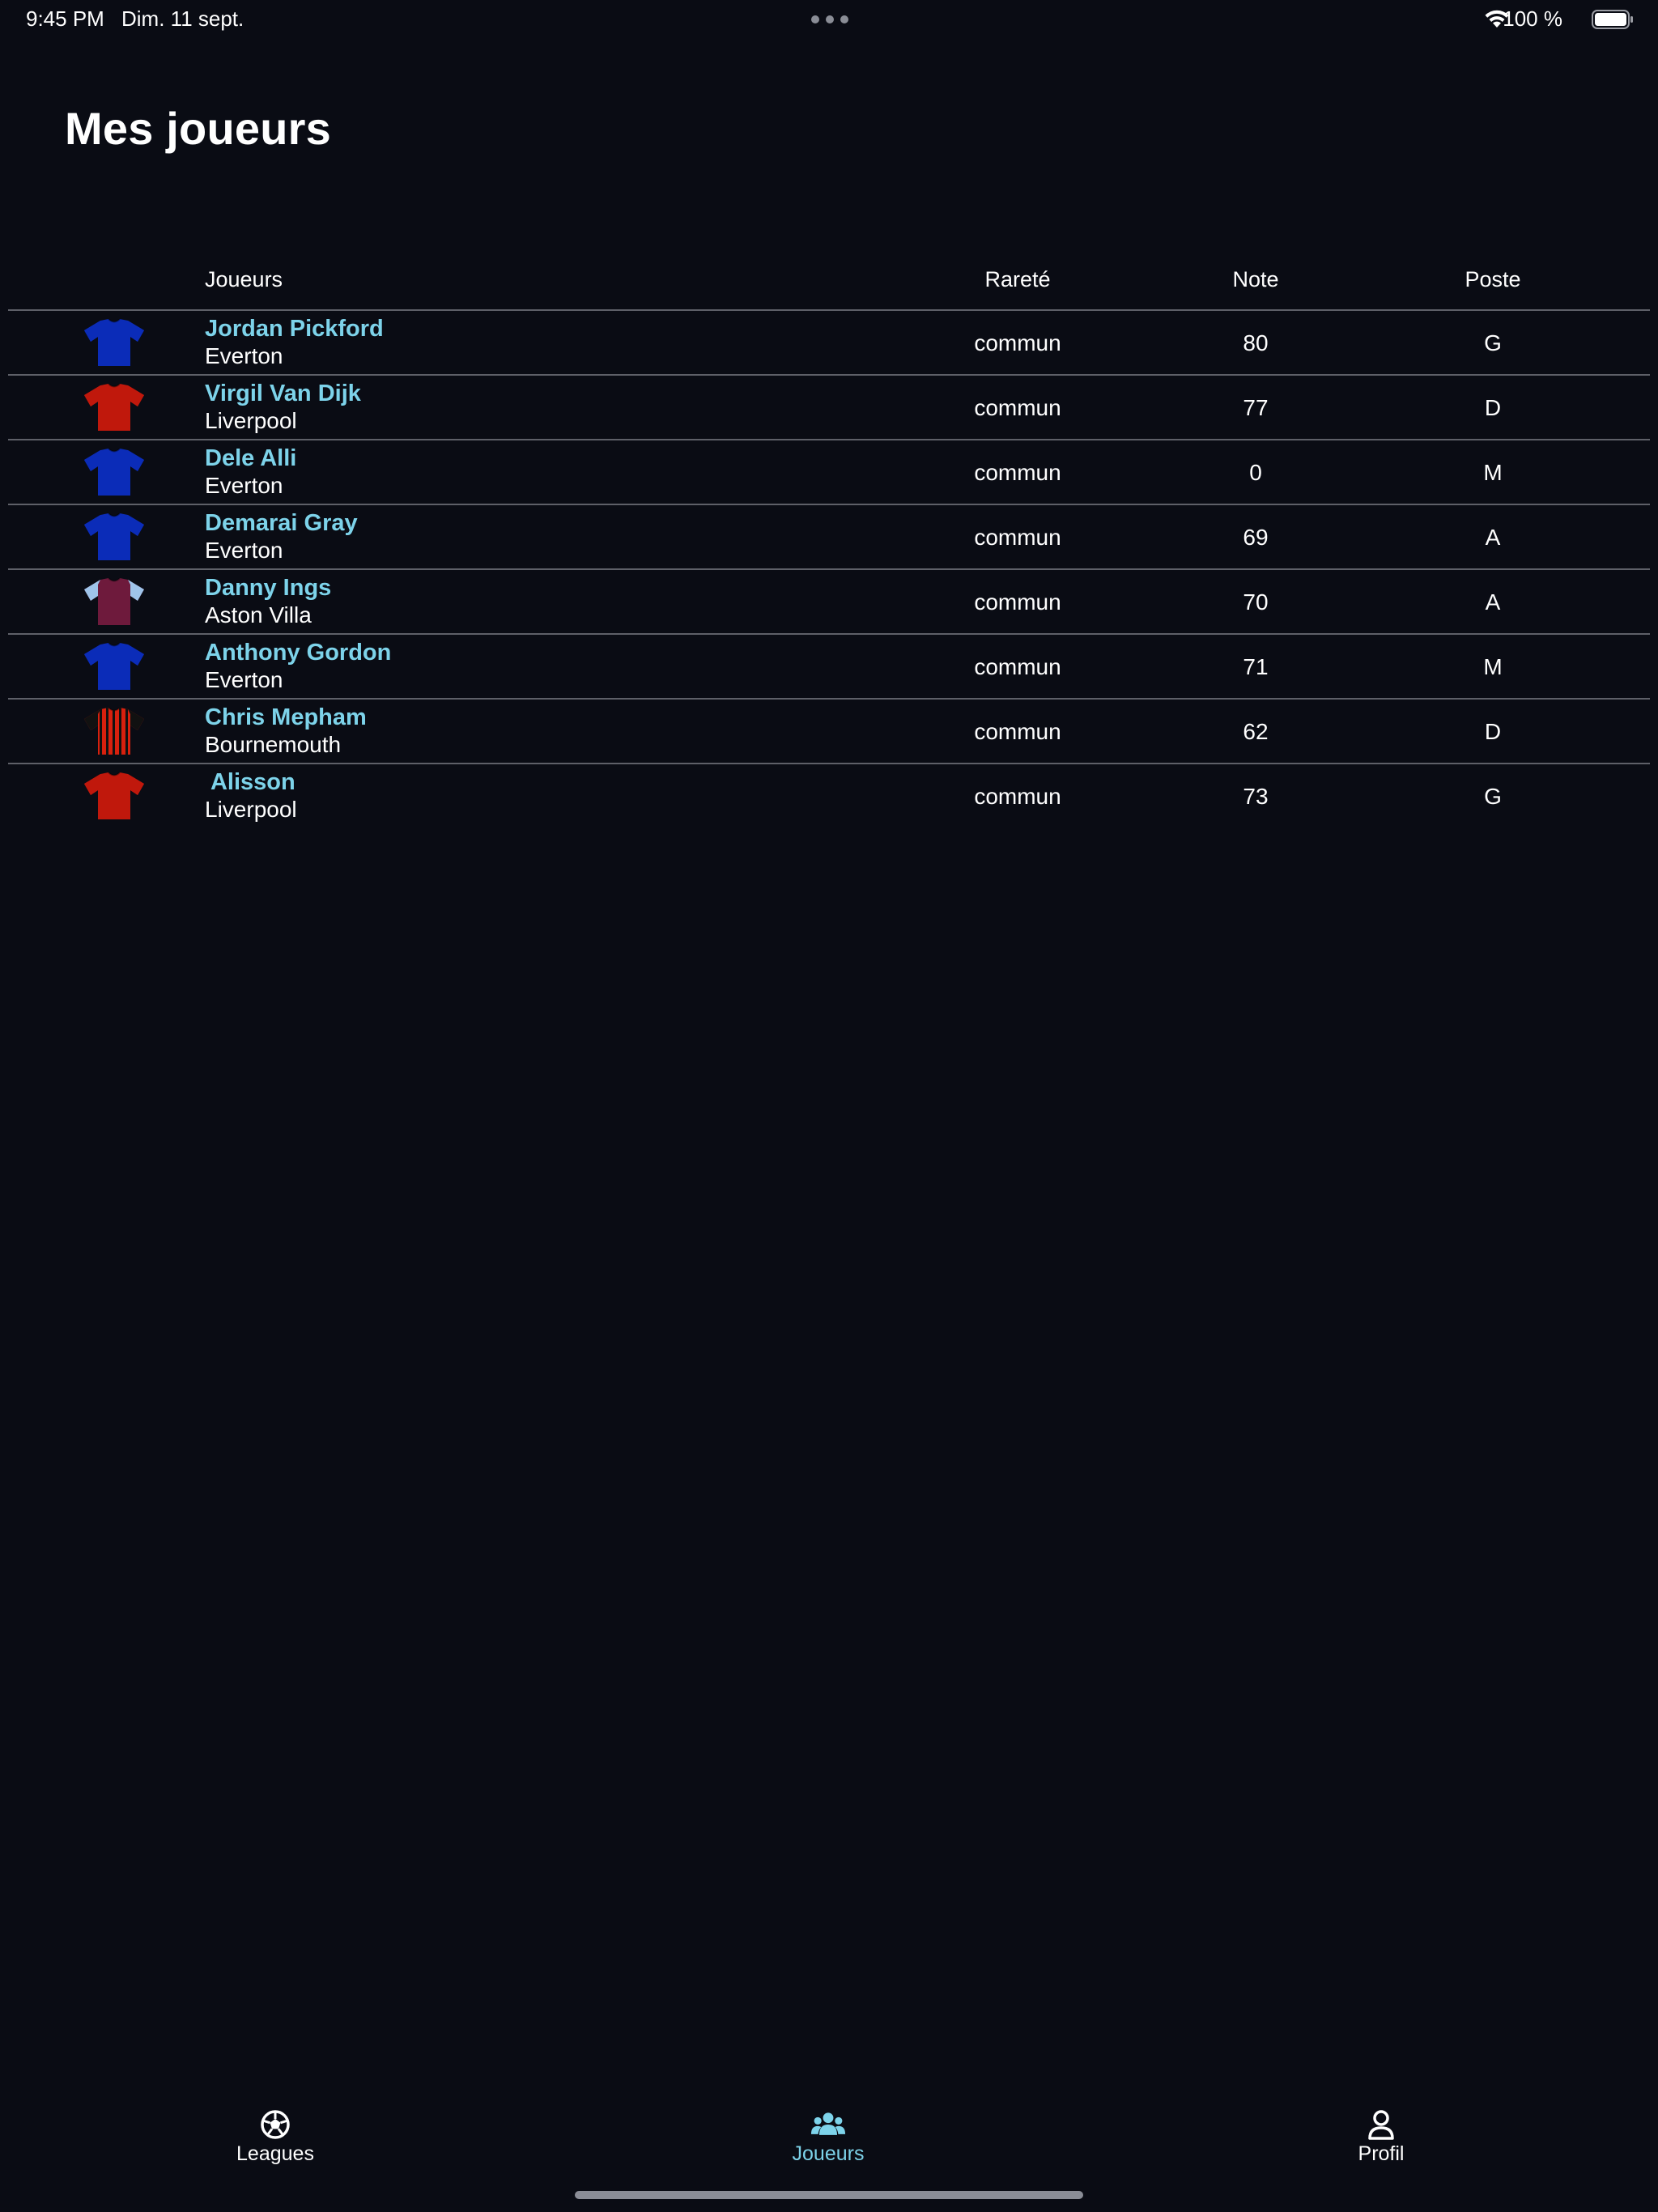  What do you see at coordinates (1381, 2153) in the screenshot?
I see `tab-profil-label: Profil` at bounding box center [1381, 2153].